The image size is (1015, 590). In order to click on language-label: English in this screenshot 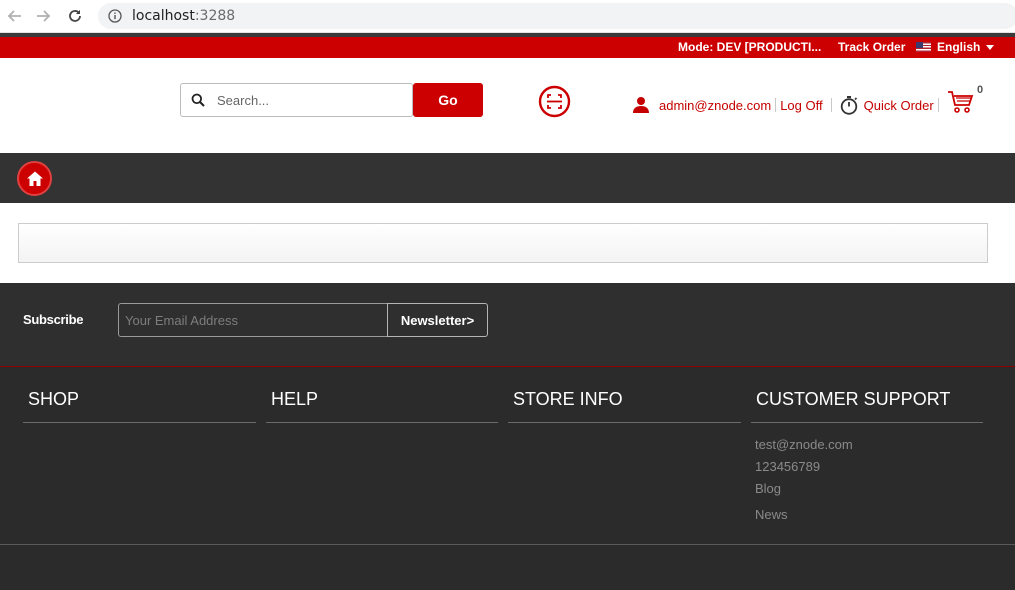, I will do `click(959, 47)`.